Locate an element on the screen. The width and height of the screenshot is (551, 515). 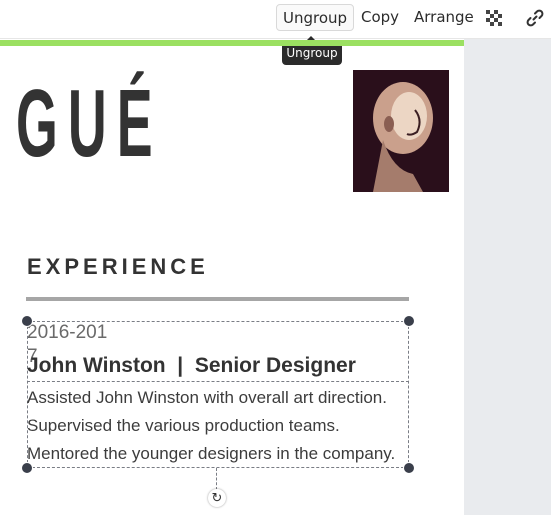
toolbar: Ungroup Copy Arrange is located at coordinates (275, 19).